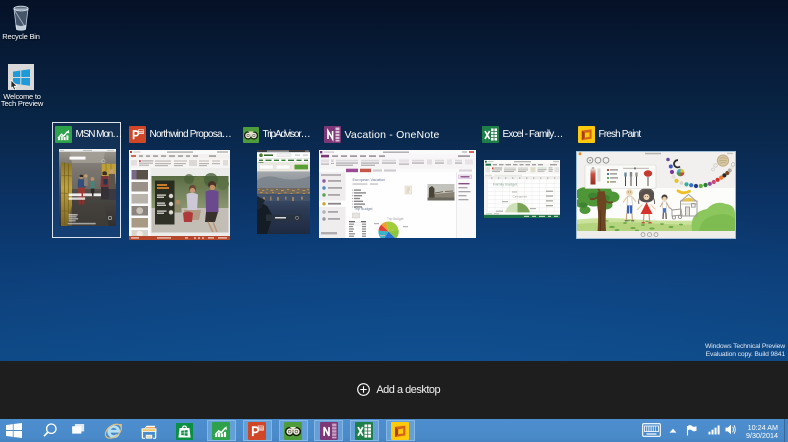  I want to click on svg-text: Categories, so click(520, 197).